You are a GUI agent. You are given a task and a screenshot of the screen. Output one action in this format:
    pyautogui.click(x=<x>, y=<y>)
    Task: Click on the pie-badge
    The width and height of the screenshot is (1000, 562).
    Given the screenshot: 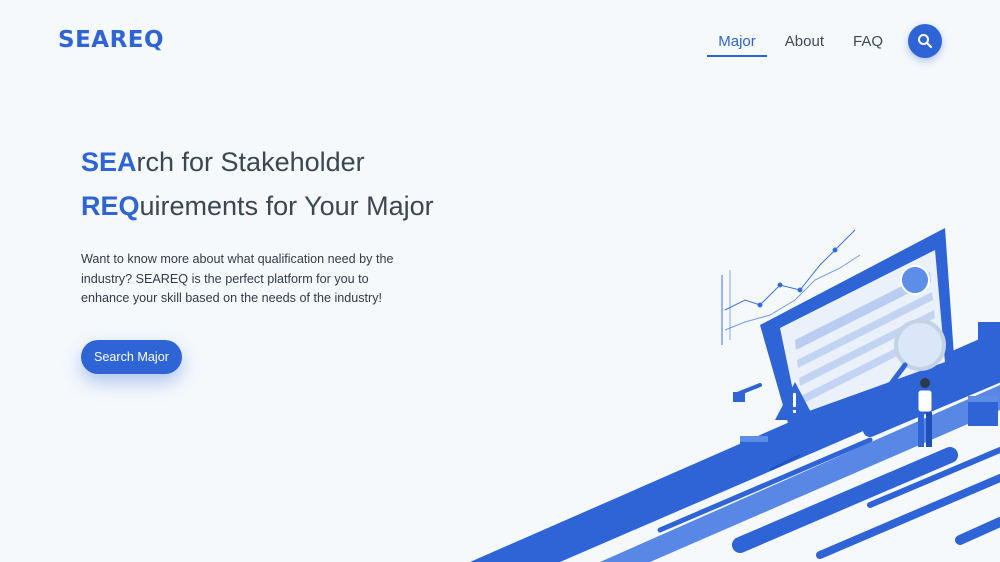 What is the action you would take?
    pyautogui.click(x=915, y=280)
    